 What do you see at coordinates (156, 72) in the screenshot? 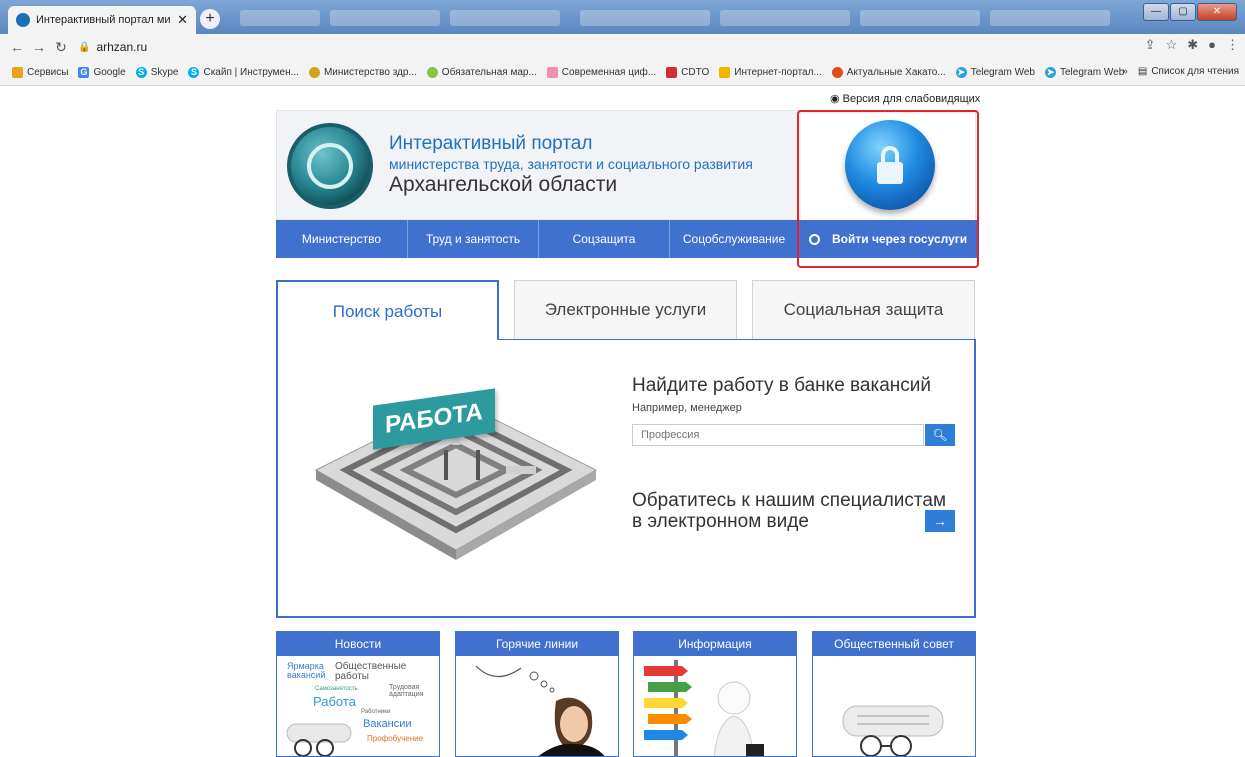
I see `bookmark-item: S Skype` at bounding box center [156, 72].